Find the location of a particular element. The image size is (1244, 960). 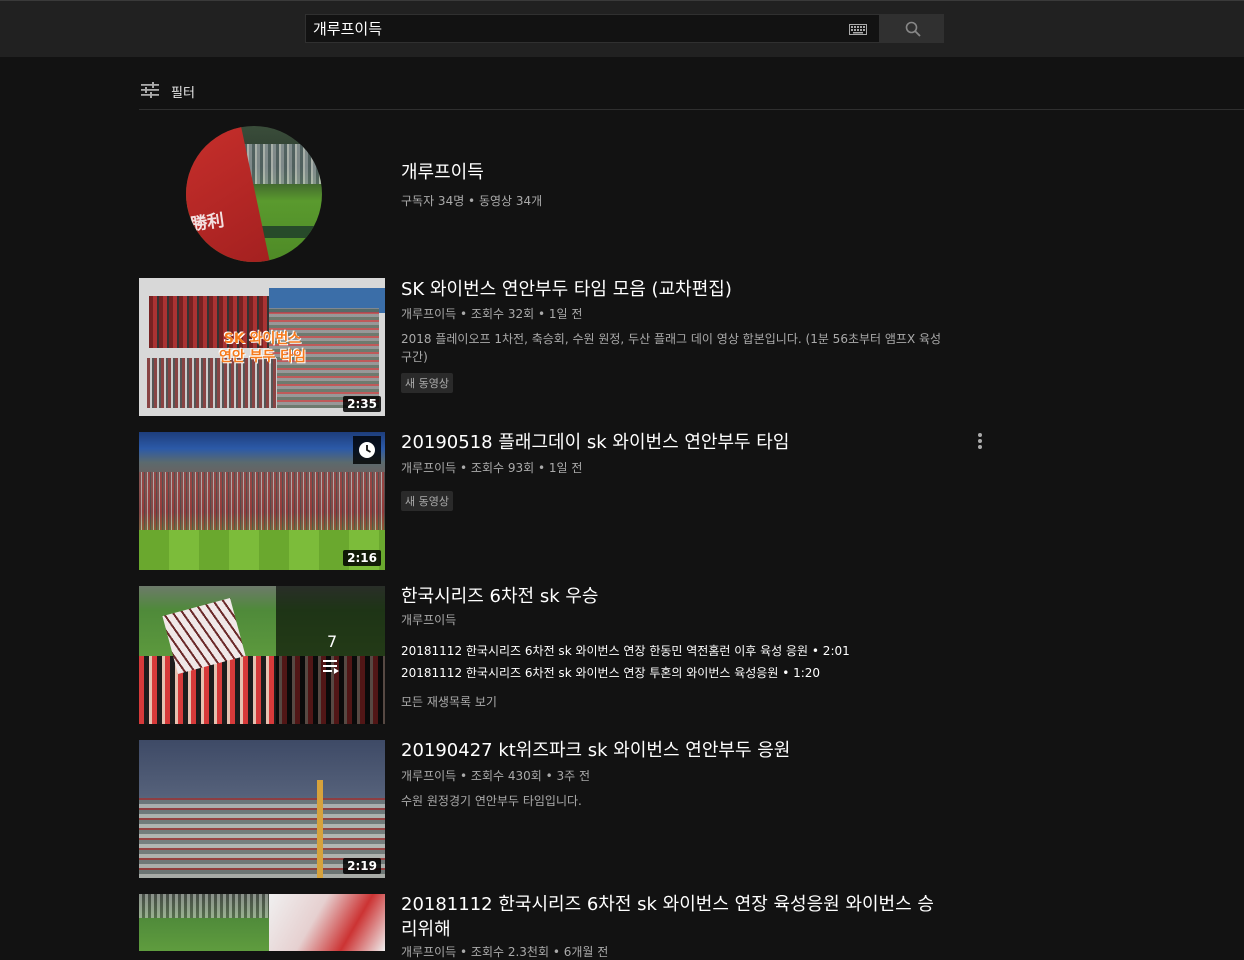

search-icon is located at coordinates (913, 29).